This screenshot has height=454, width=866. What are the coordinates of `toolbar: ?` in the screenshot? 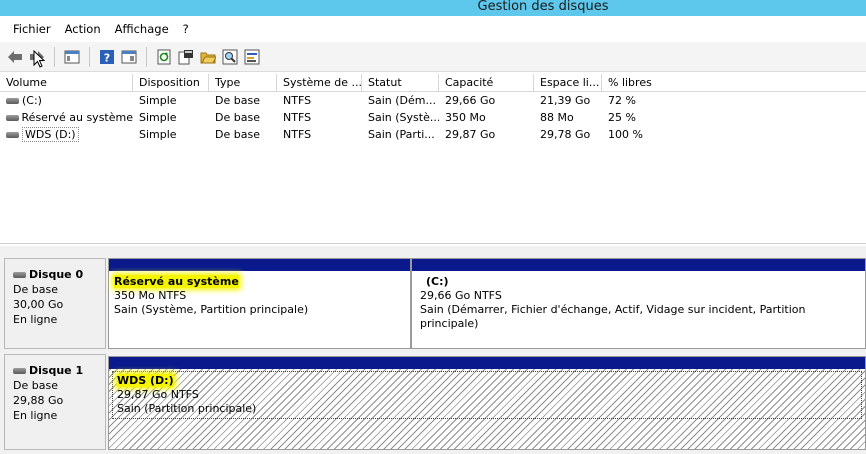 It's located at (433, 57).